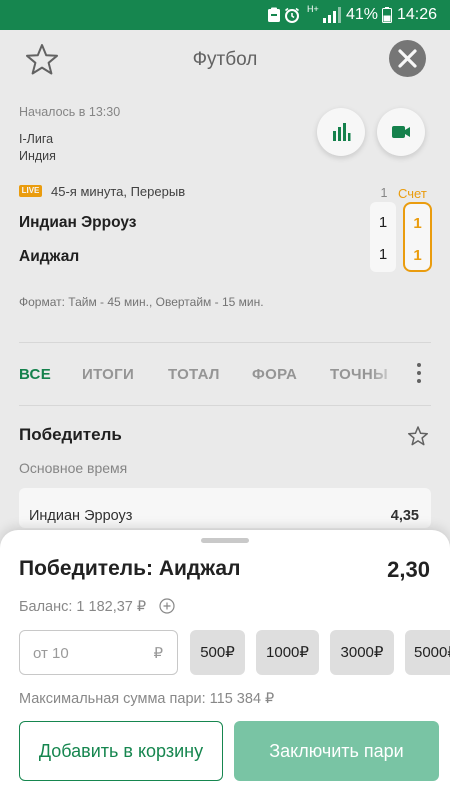 The width and height of the screenshot is (450, 800). Describe the element at coordinates (147, 699) in the screenshot. I see `max-bet-text: Максимальная сумма пари: 115 384 ₽` at that location.